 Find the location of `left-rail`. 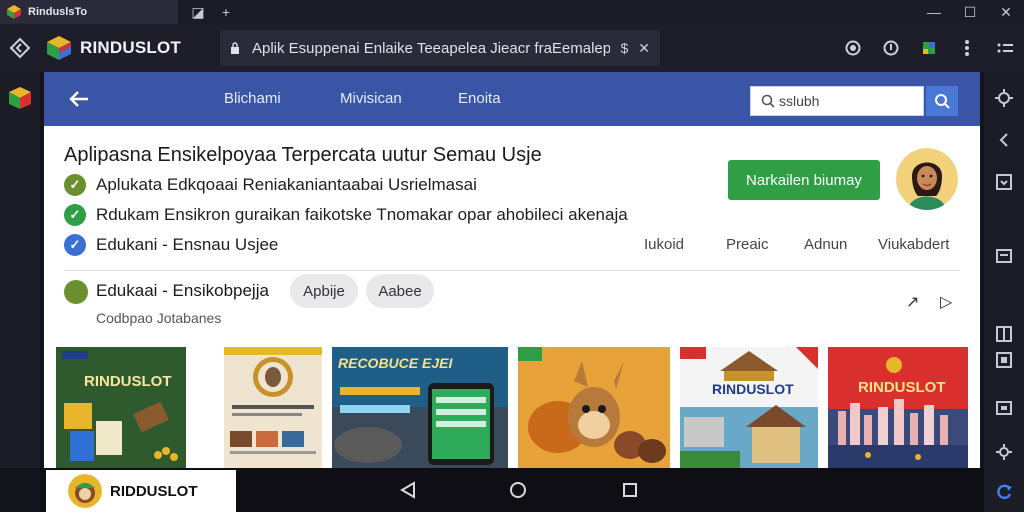

left-rail is located at coordinates (20, 270).